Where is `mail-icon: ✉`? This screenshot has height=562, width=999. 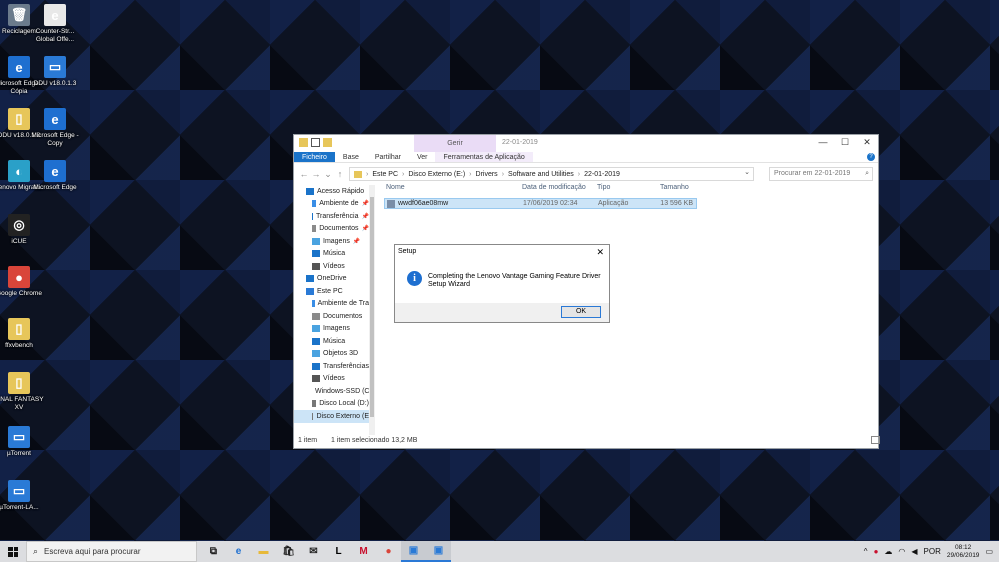 mail-icon: ✉ is located at coordinates (313, 551).